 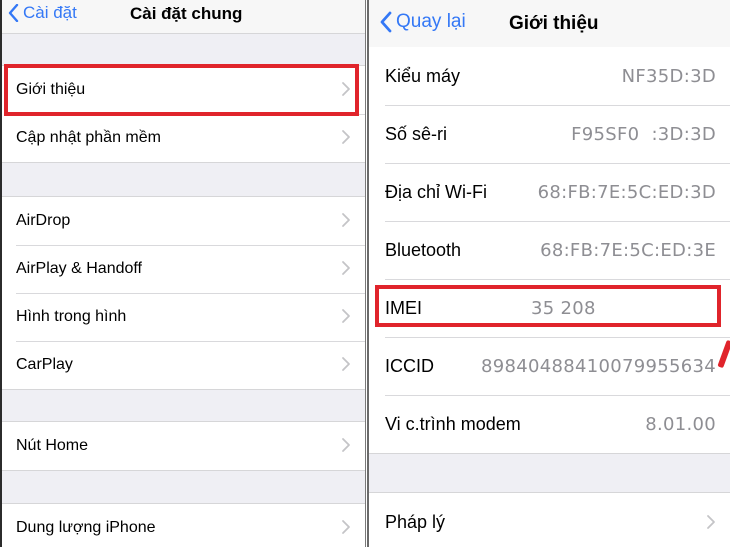 What do you see at coordinates (79, 268) in the screenshot?
I see `settings-item-label: AirPlay & Handoff` at bounding box center [79, 268].